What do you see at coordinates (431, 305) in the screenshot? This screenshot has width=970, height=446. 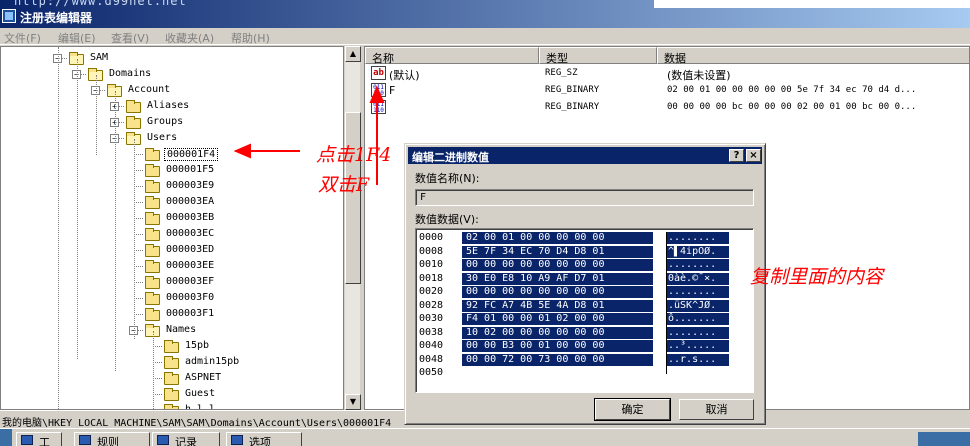 I see `hex-offset: 0028` at bounding box center [431, 305].